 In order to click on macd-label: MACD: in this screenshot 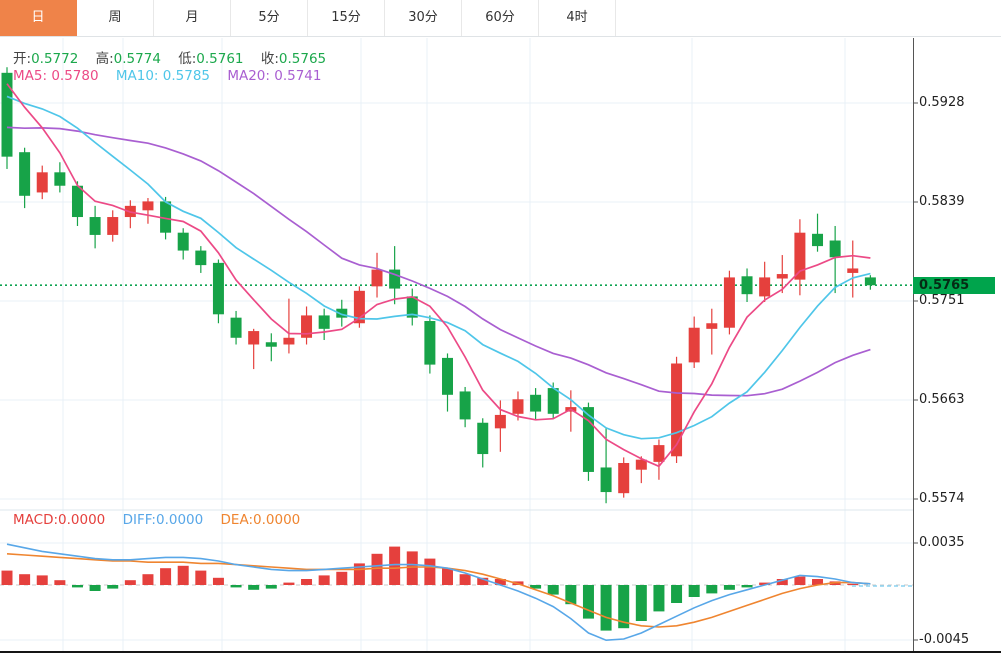, I will do `click(36, 520)`.